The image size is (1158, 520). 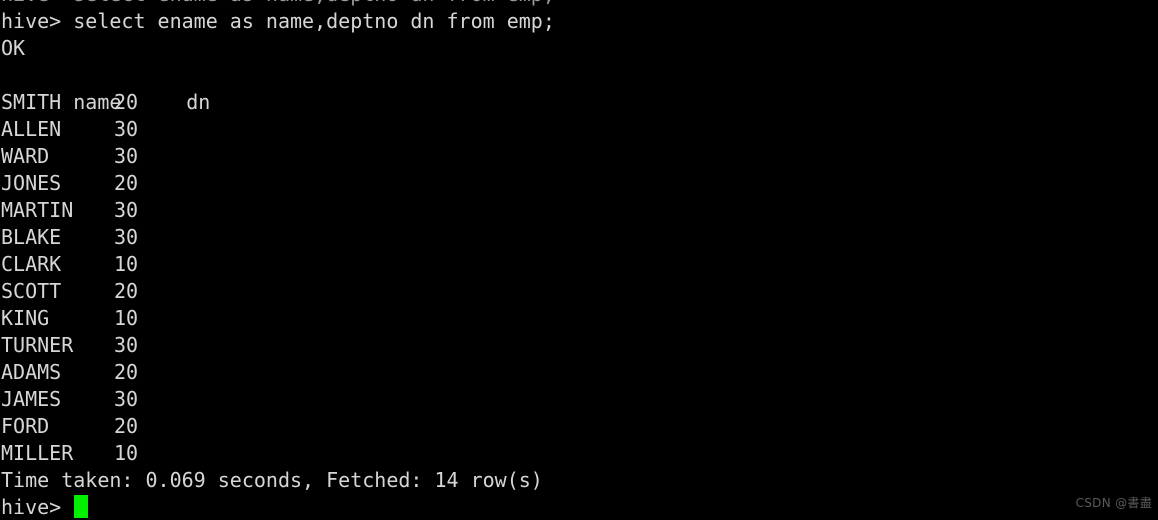 What do you see at coordinates (579, 399) in the screenshot?
I see `table-row: JAMES 30` at bounding box center [579, 399].